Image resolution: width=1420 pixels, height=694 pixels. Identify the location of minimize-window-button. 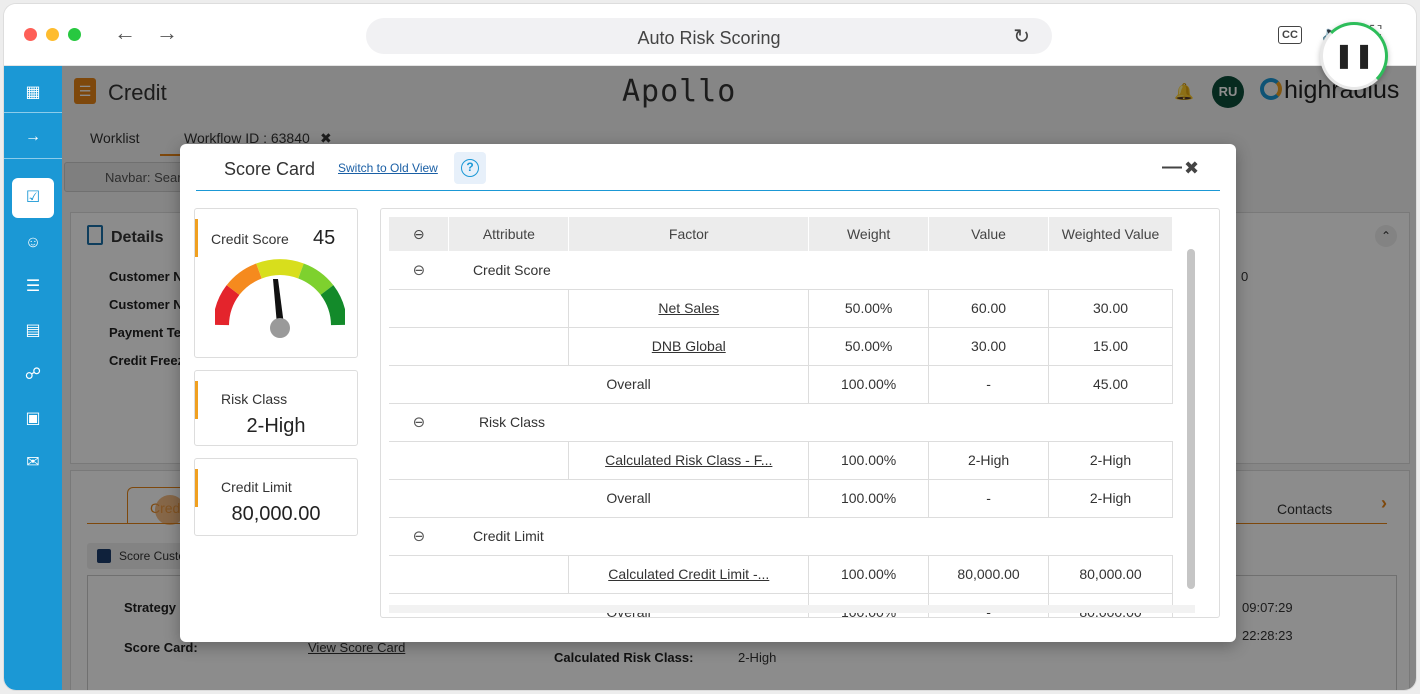
(52, 34).